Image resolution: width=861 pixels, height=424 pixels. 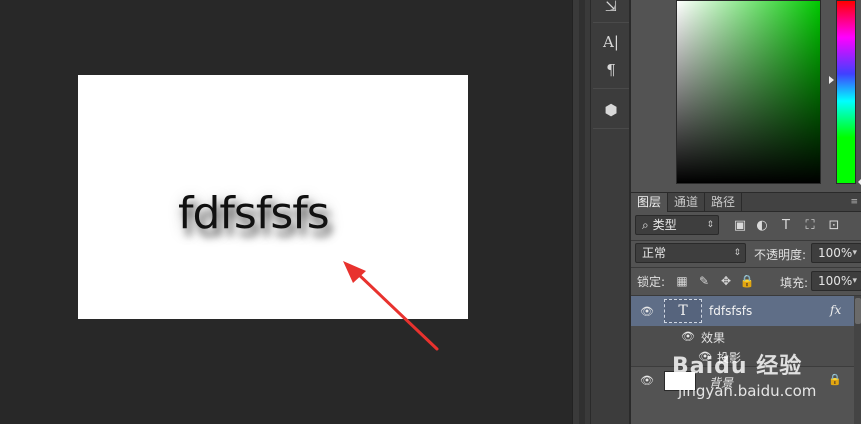 I want to click on blend-mode-select: 正常 ⇕, so click(x=690, y=253).